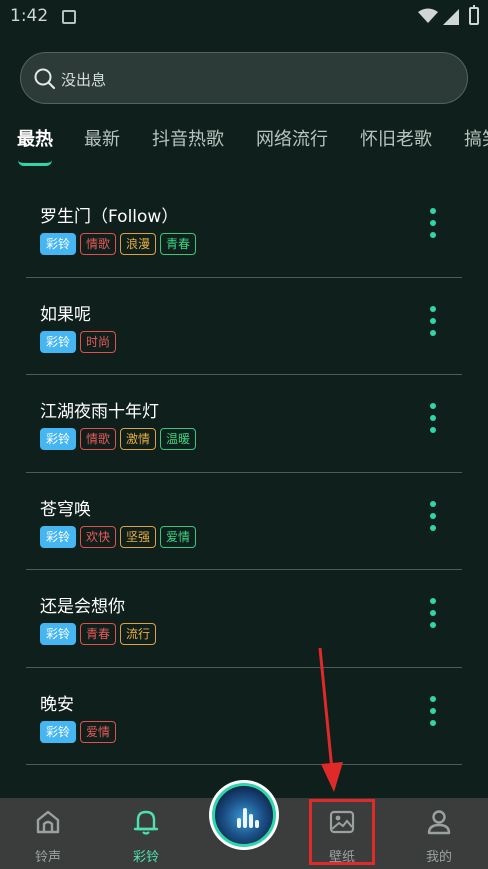  What do you see at coordinates (342, 832) in the screenshot?
I see `annotation-highlight` at bounding box center [342, 832].